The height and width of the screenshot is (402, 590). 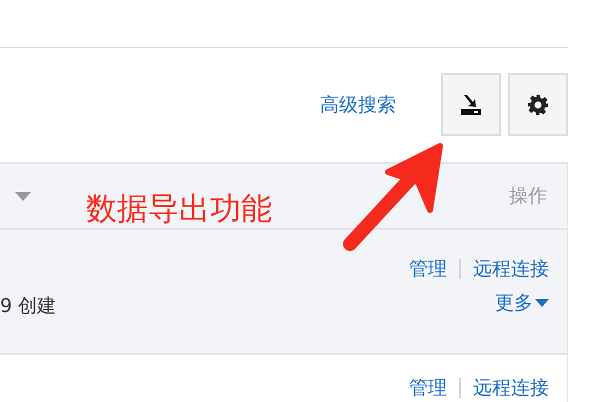 I want to click on sort-caret-icon, so click(x=23, y=196).